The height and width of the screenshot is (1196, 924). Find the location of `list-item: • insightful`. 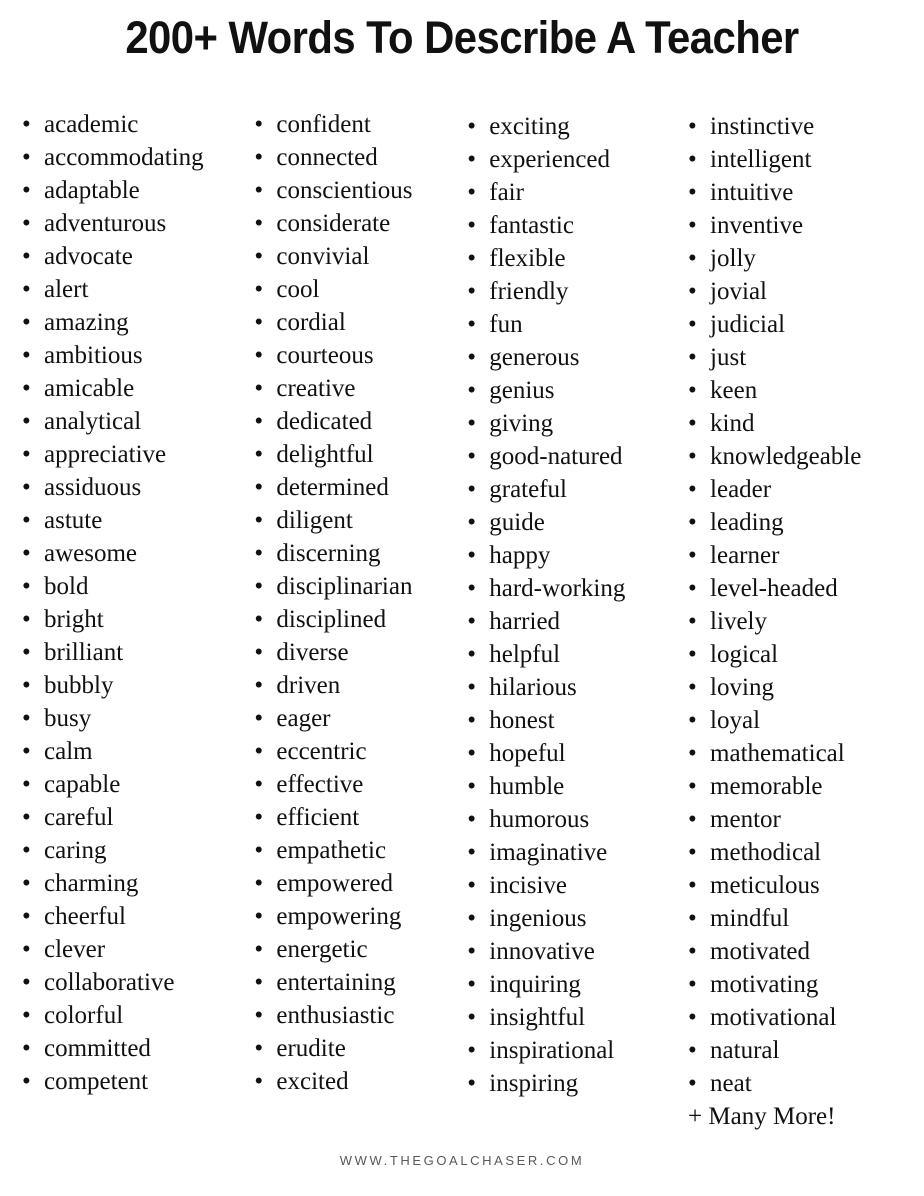

list-item: • insightful is located at coordinates (564, 1017).